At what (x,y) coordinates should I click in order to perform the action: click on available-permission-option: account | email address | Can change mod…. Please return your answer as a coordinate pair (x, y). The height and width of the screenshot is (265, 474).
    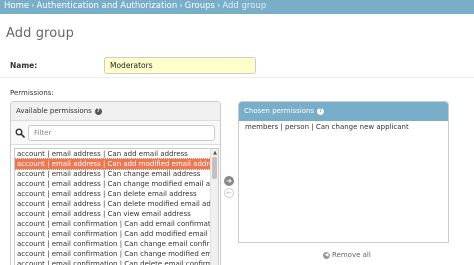
    Looking at the image, I should click on (113, 184).